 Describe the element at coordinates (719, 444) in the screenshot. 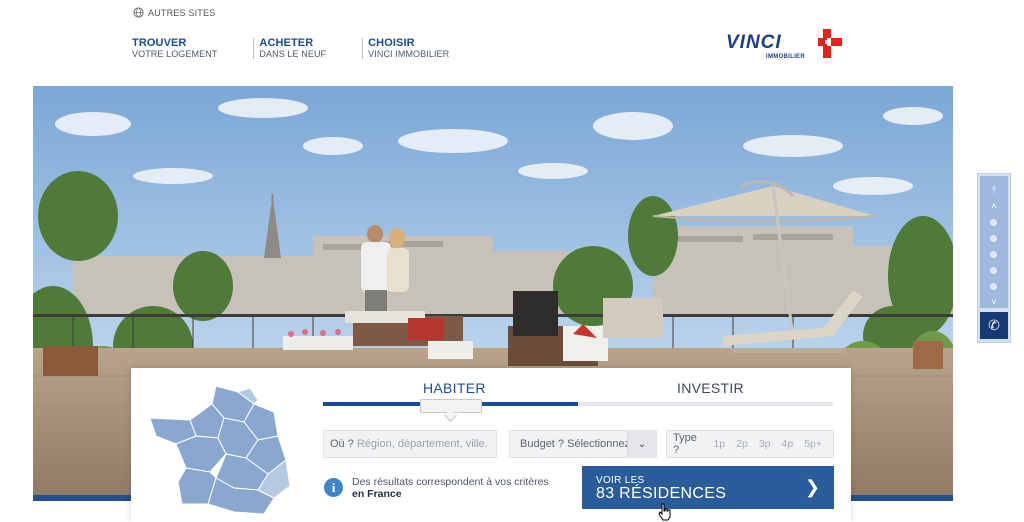

I see `type-option-1p: 1p` at that location.